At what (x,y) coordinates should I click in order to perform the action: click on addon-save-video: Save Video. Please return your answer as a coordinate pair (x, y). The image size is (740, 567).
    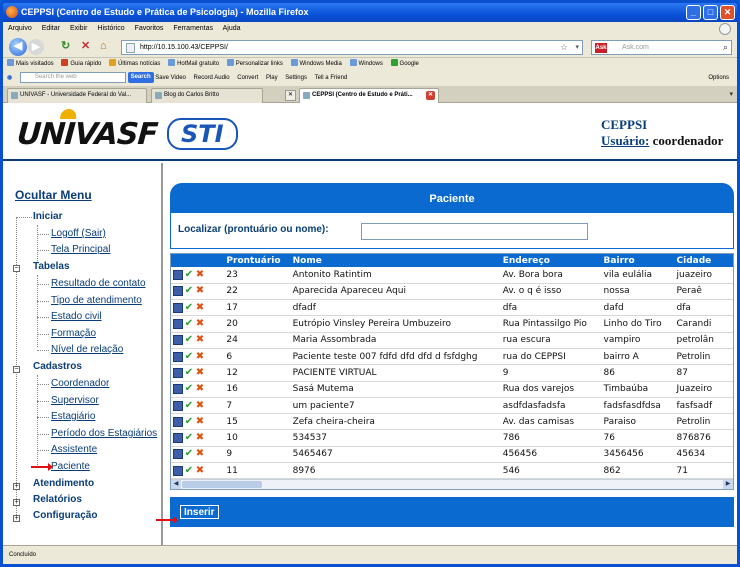
    Looking at the image, I should click on (170, 78).